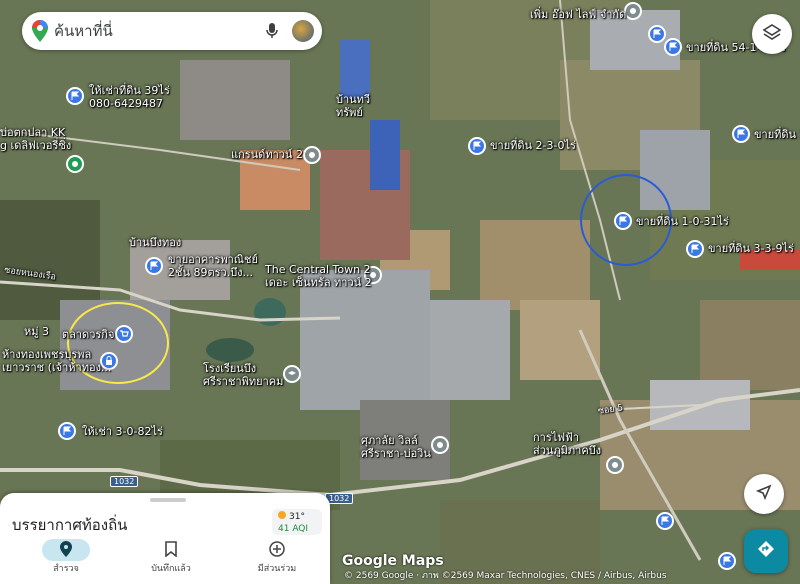 The image size is (800, 584). What do you see at coordinates (293, 529) in the screenshot?
I see `weather-aqi: 41 AQI` at bounding box center [293, 529].